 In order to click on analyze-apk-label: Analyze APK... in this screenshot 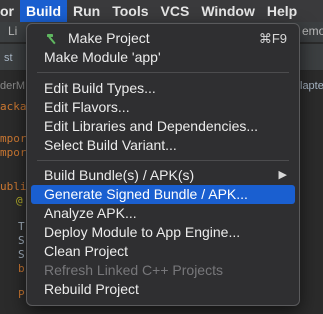, I will do `click(90, 213)`.